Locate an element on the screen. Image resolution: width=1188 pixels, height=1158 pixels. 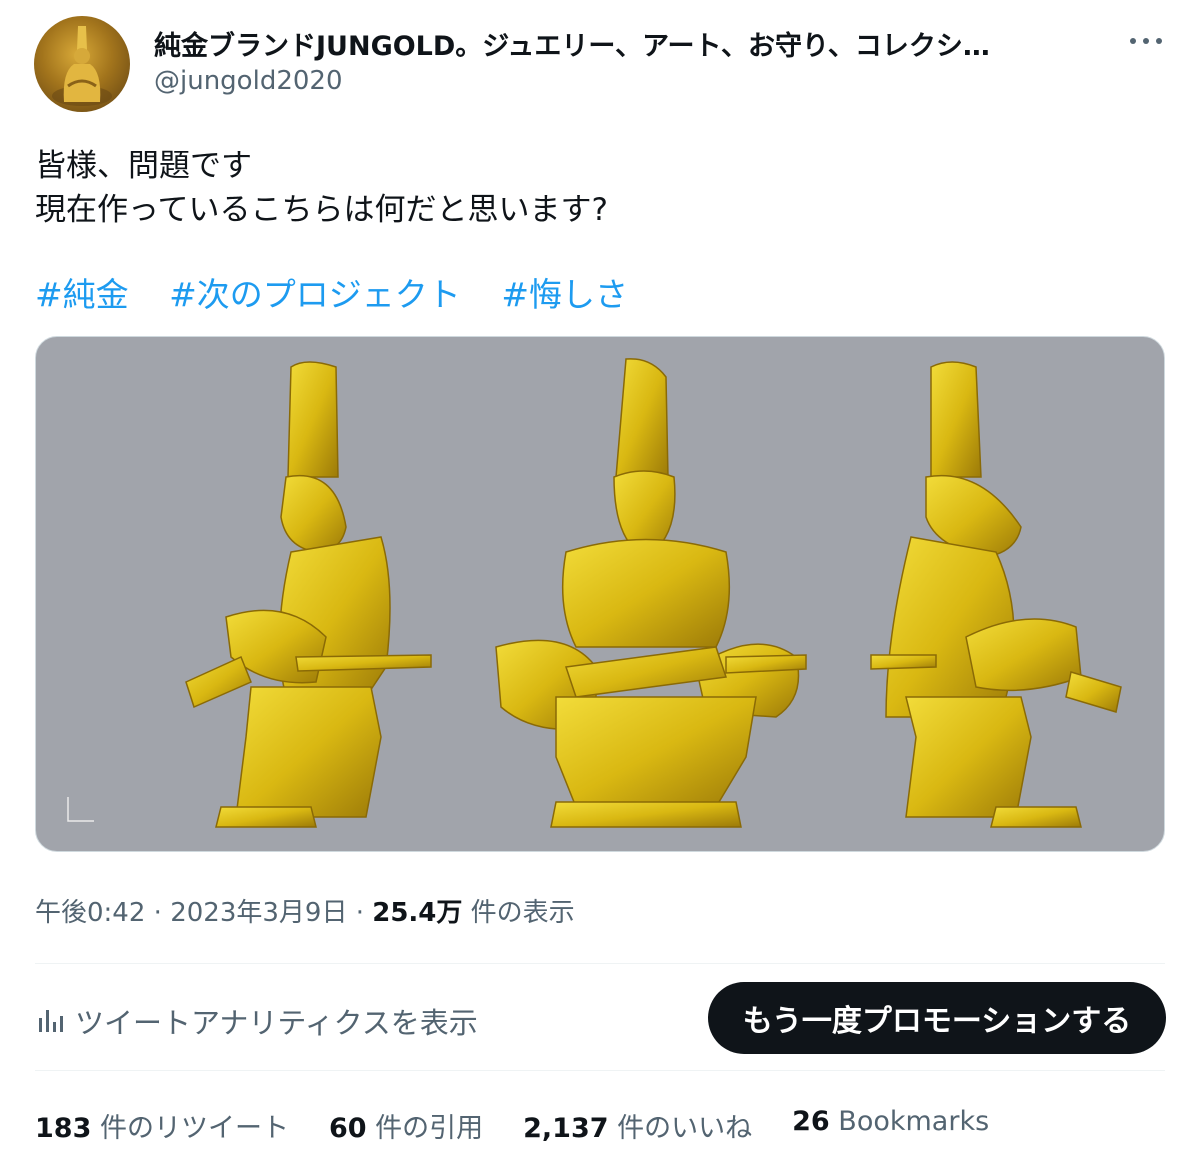
tweet-text: 皆様、問題です 現在作っているこちらは何だと思います? is located at coordinates (321, 188).